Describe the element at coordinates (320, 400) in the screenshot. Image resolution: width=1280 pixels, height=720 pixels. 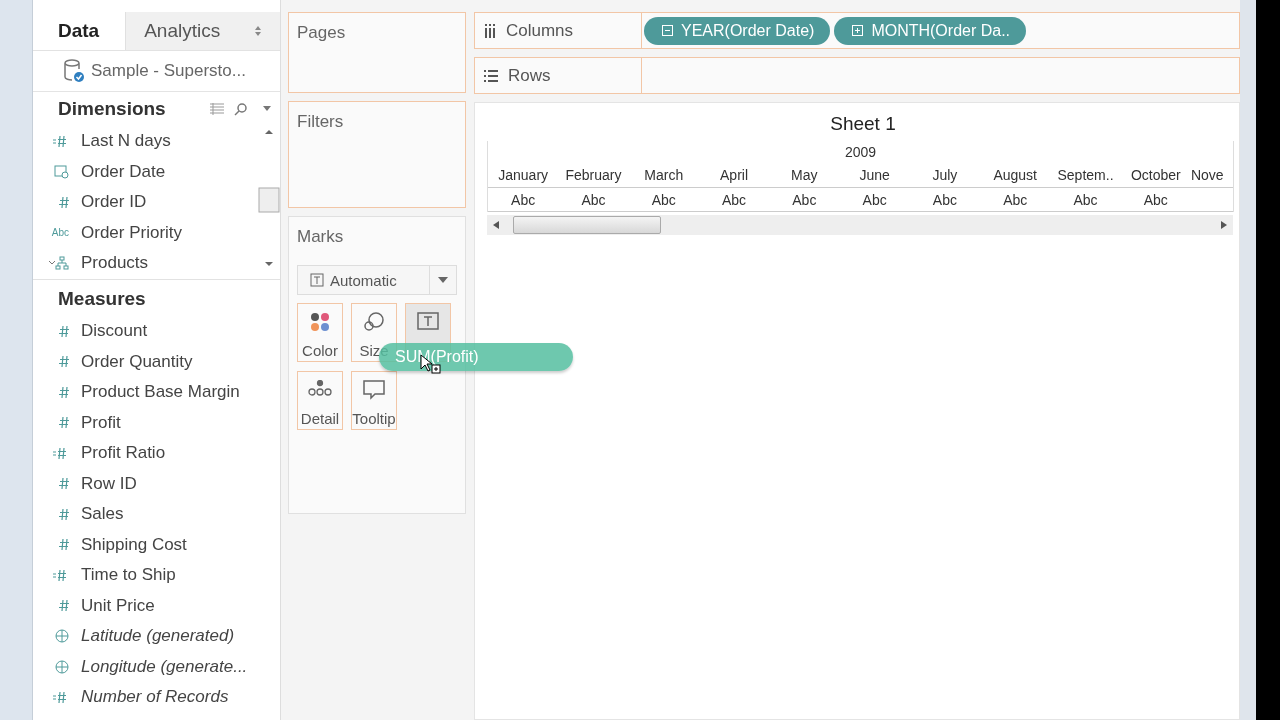
I see `mark-card: Detail` at that location.